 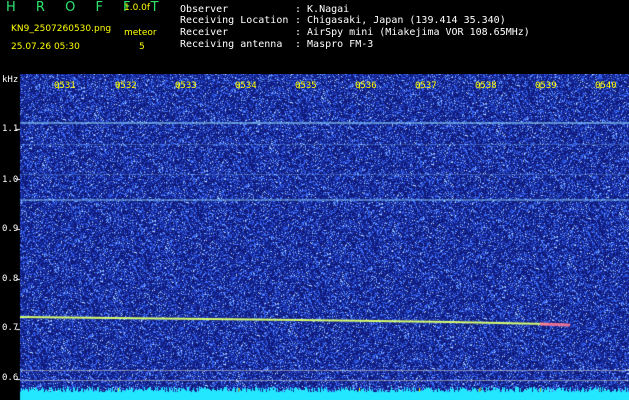 What do you see at coordinates (546, 86) in the screenshot?
I see `time-tick-label: 0539` at bounding box center [546, 86].